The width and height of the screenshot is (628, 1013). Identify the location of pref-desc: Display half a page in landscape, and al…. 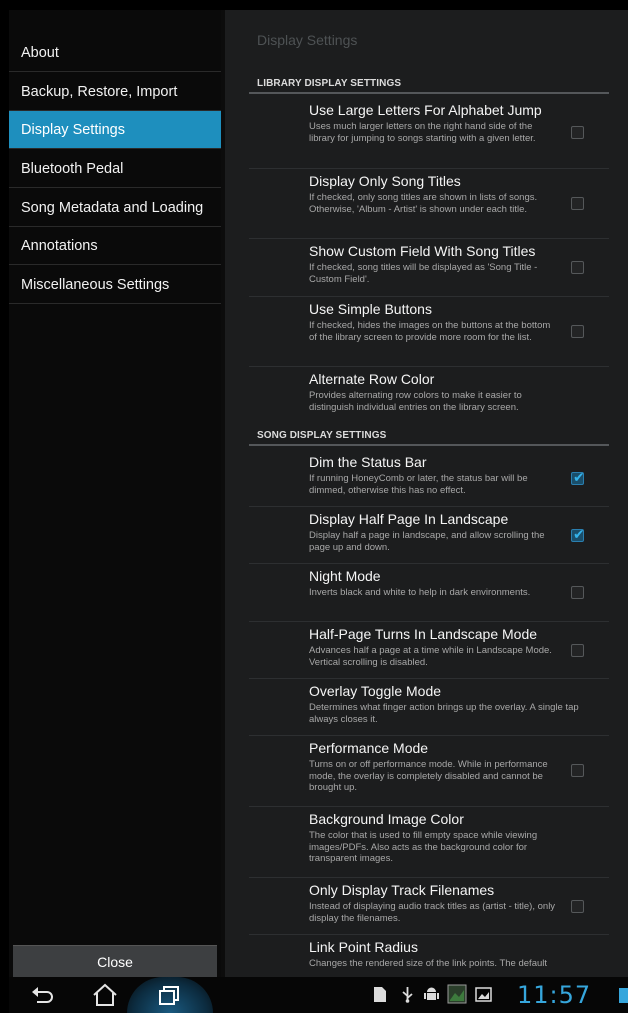
(427, 541).